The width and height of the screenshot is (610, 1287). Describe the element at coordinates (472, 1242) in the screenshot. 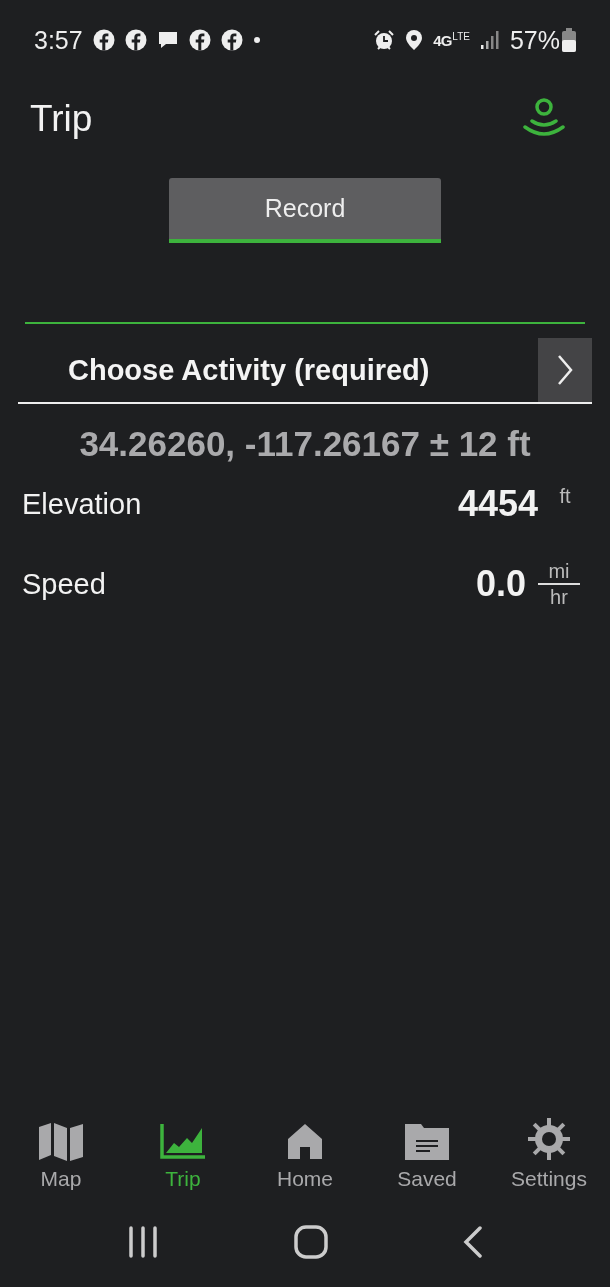

I see `back-icon` at that location.